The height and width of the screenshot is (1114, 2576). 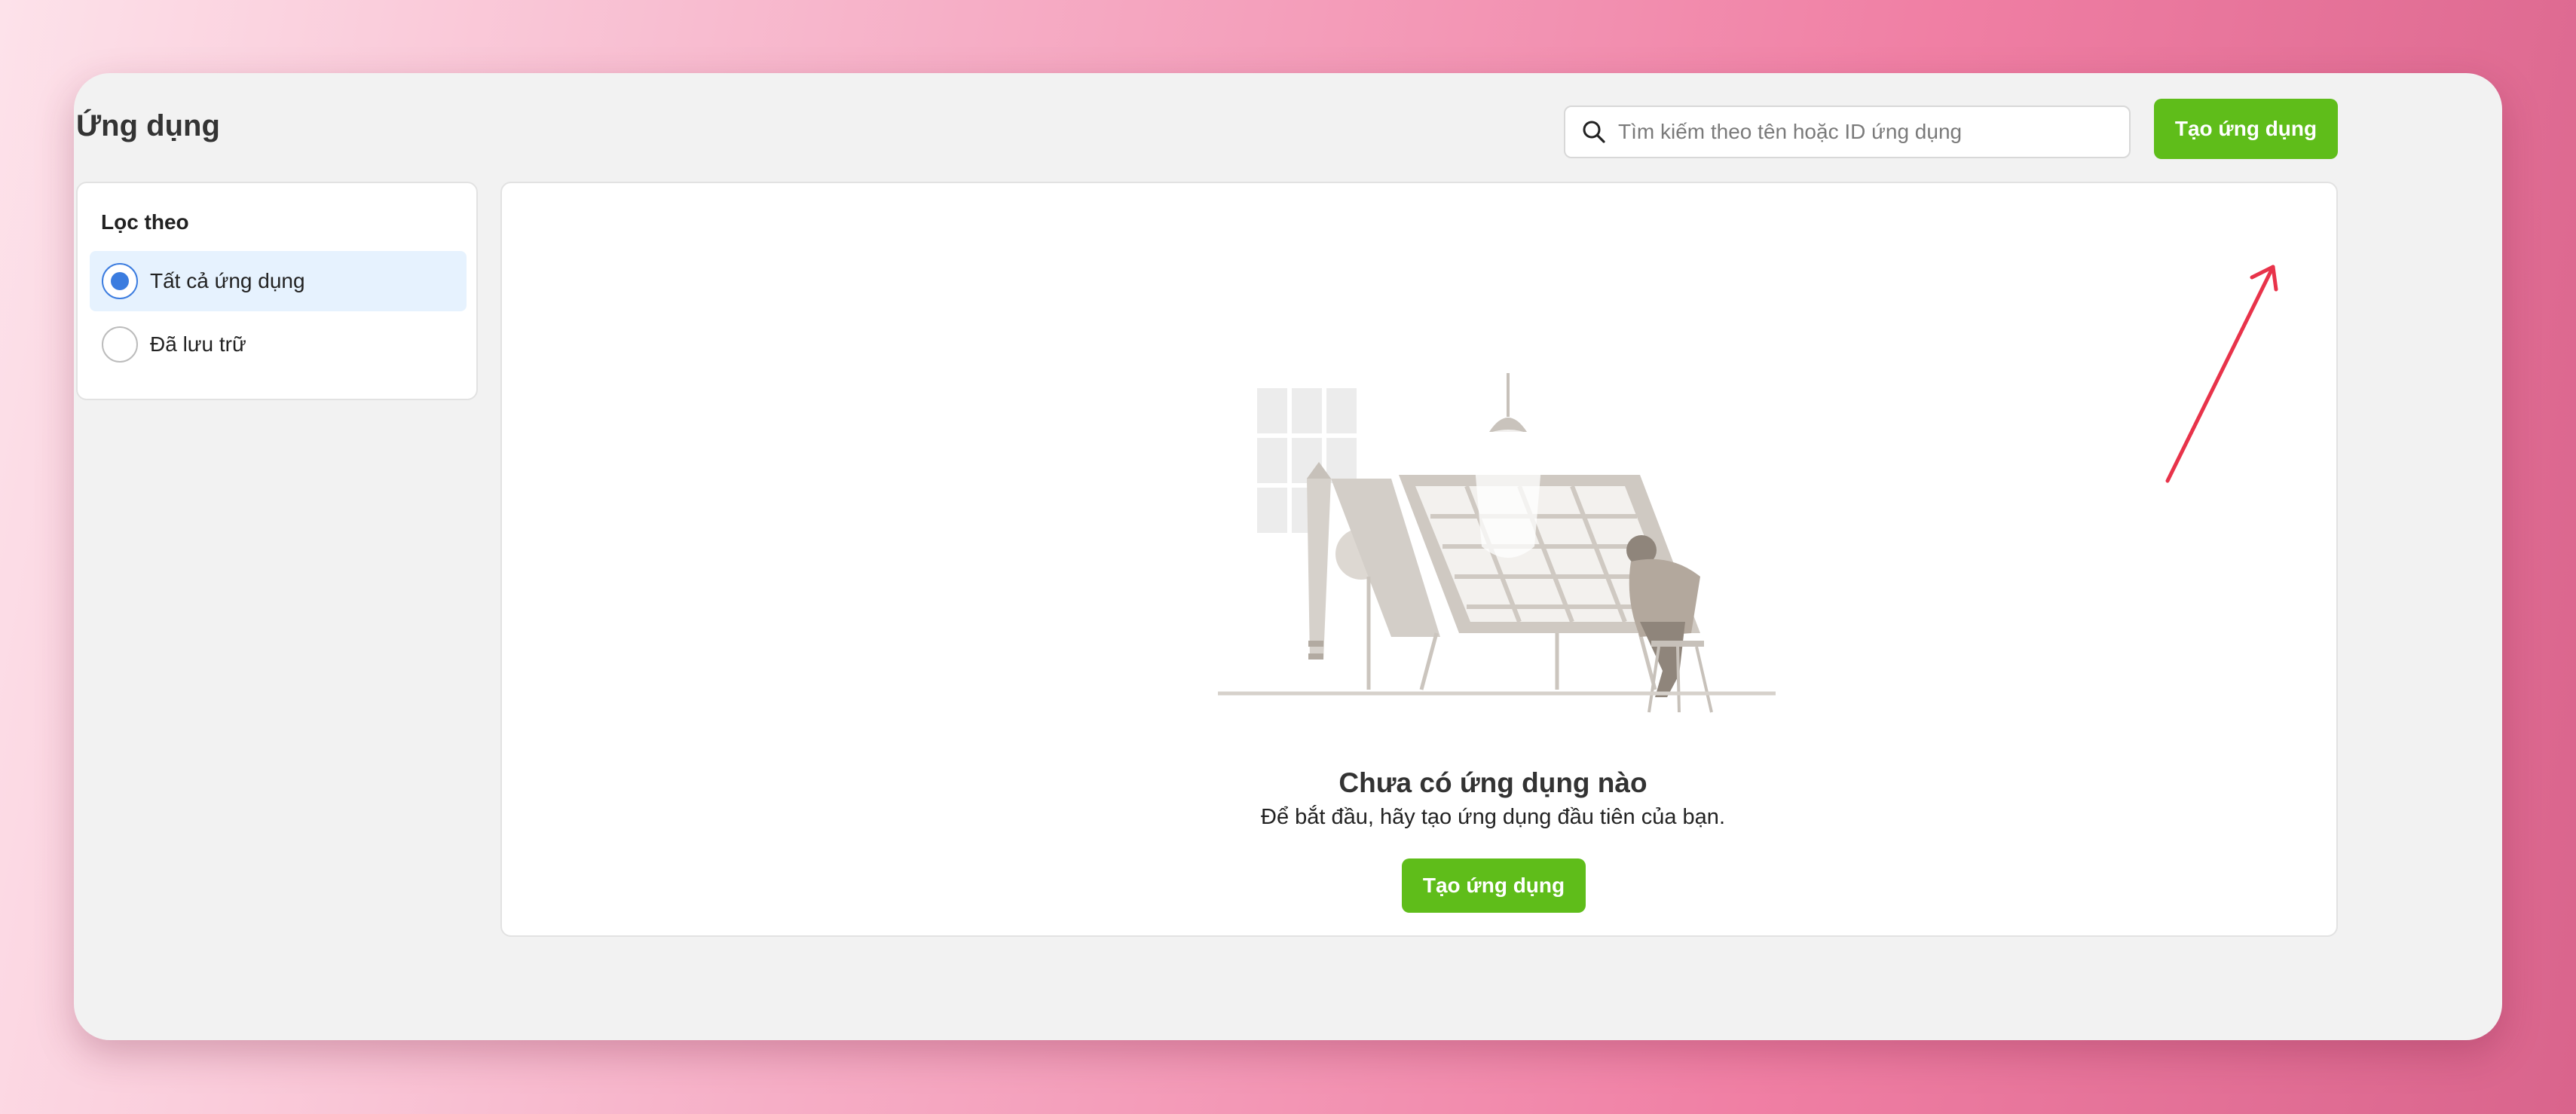 What do you see at coordinates (228, 281) in the screenshot?
I see `filter-option-label: Tất cả ứng dụng` at bounding box center [228, 281].